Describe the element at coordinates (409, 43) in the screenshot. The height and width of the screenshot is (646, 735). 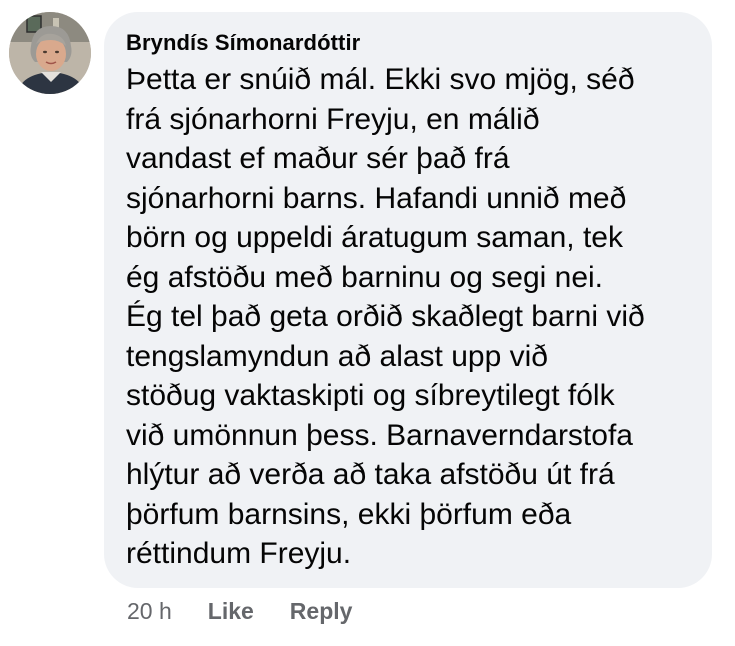
I see `comment-author: Bryndís Símonardóttir` at that location.